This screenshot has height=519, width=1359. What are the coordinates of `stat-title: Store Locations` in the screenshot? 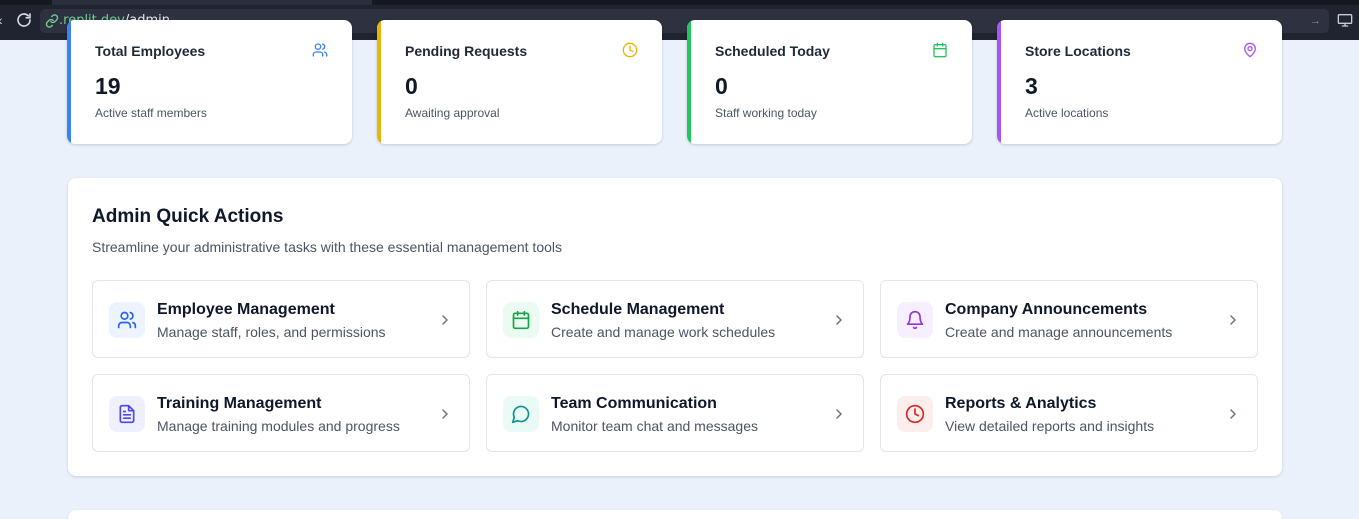 It's located at (1078, 51).